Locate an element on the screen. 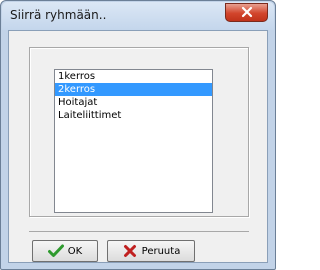 The width and height of the screenshot is (320, 270). list-item-laiteliittimet: Laiteliittimet is located at coordinates (133, 115).